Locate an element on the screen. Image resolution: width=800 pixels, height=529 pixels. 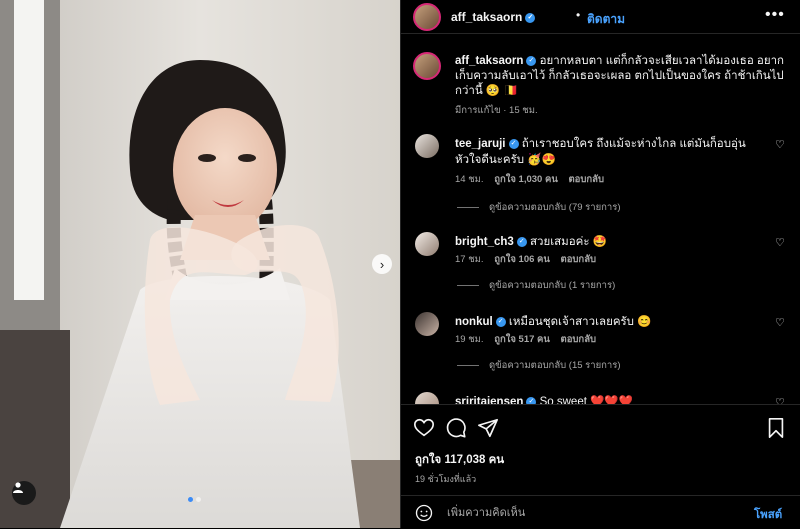
emoji-icon is located at coordinates (424, 513).